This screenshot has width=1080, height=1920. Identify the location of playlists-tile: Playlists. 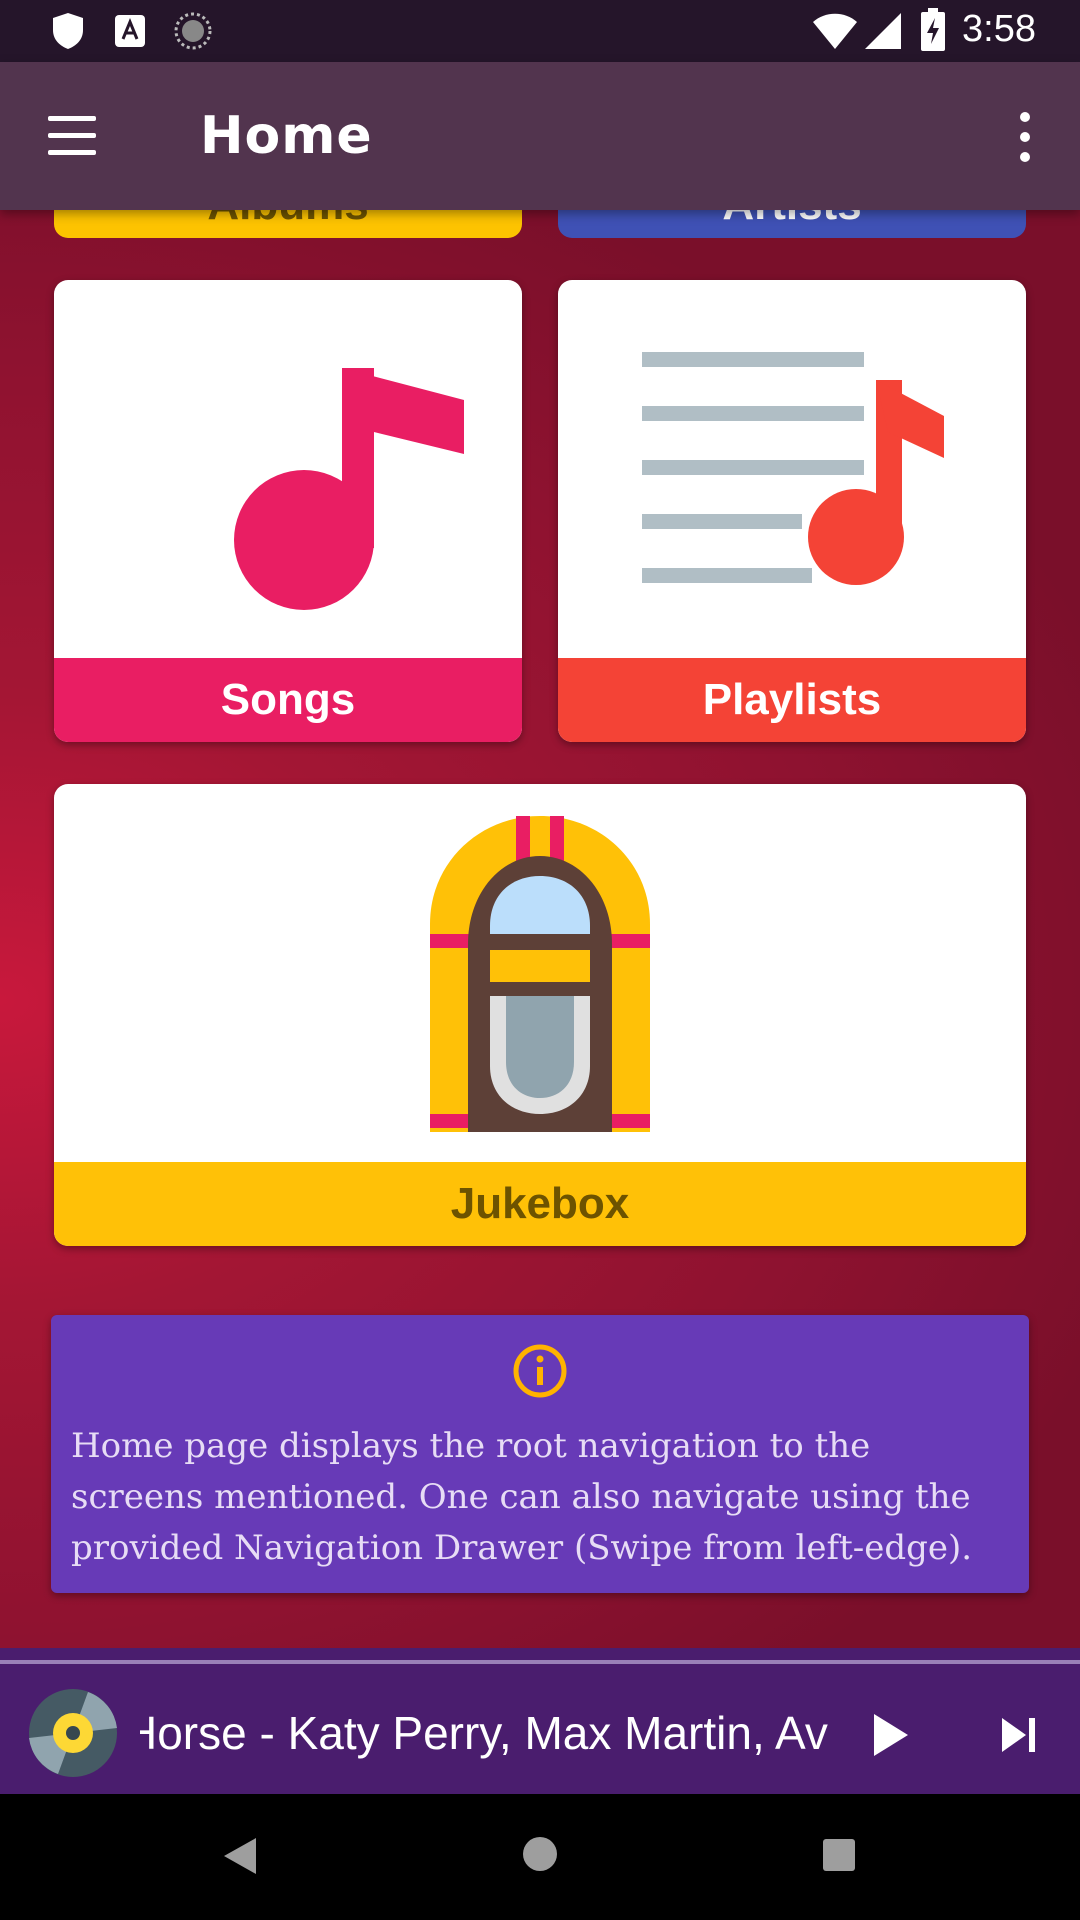
(792, 511).